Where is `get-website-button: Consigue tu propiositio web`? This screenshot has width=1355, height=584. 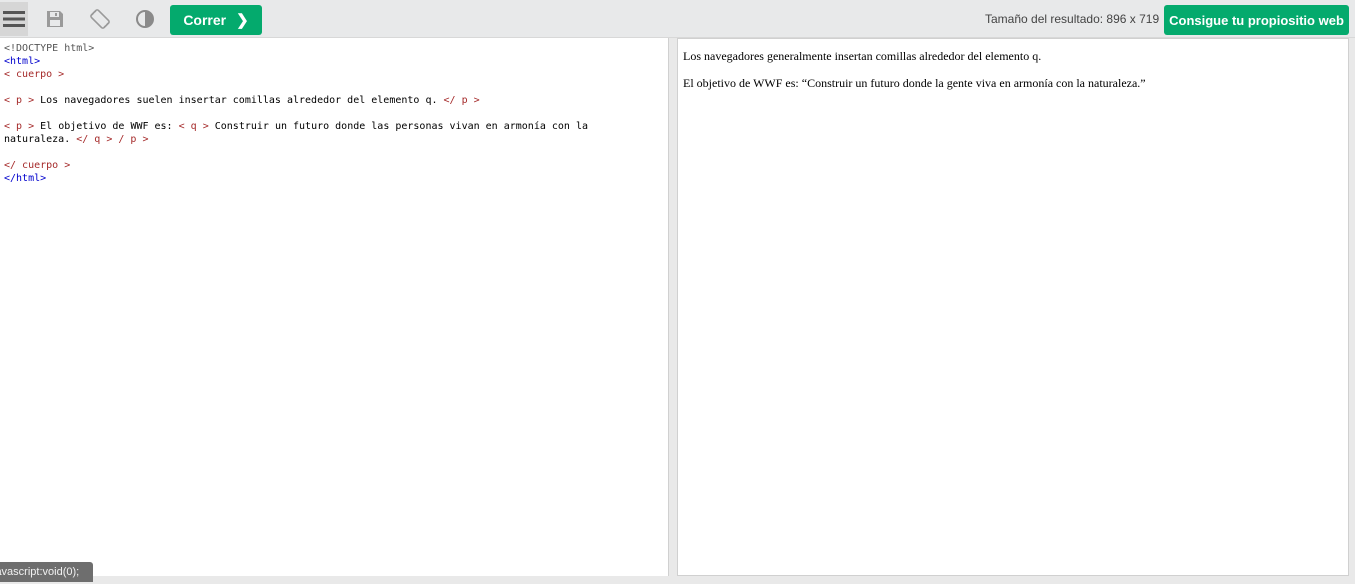
get-website-button: Consigue tu propiositio web is located at coordinates (1256, 20).